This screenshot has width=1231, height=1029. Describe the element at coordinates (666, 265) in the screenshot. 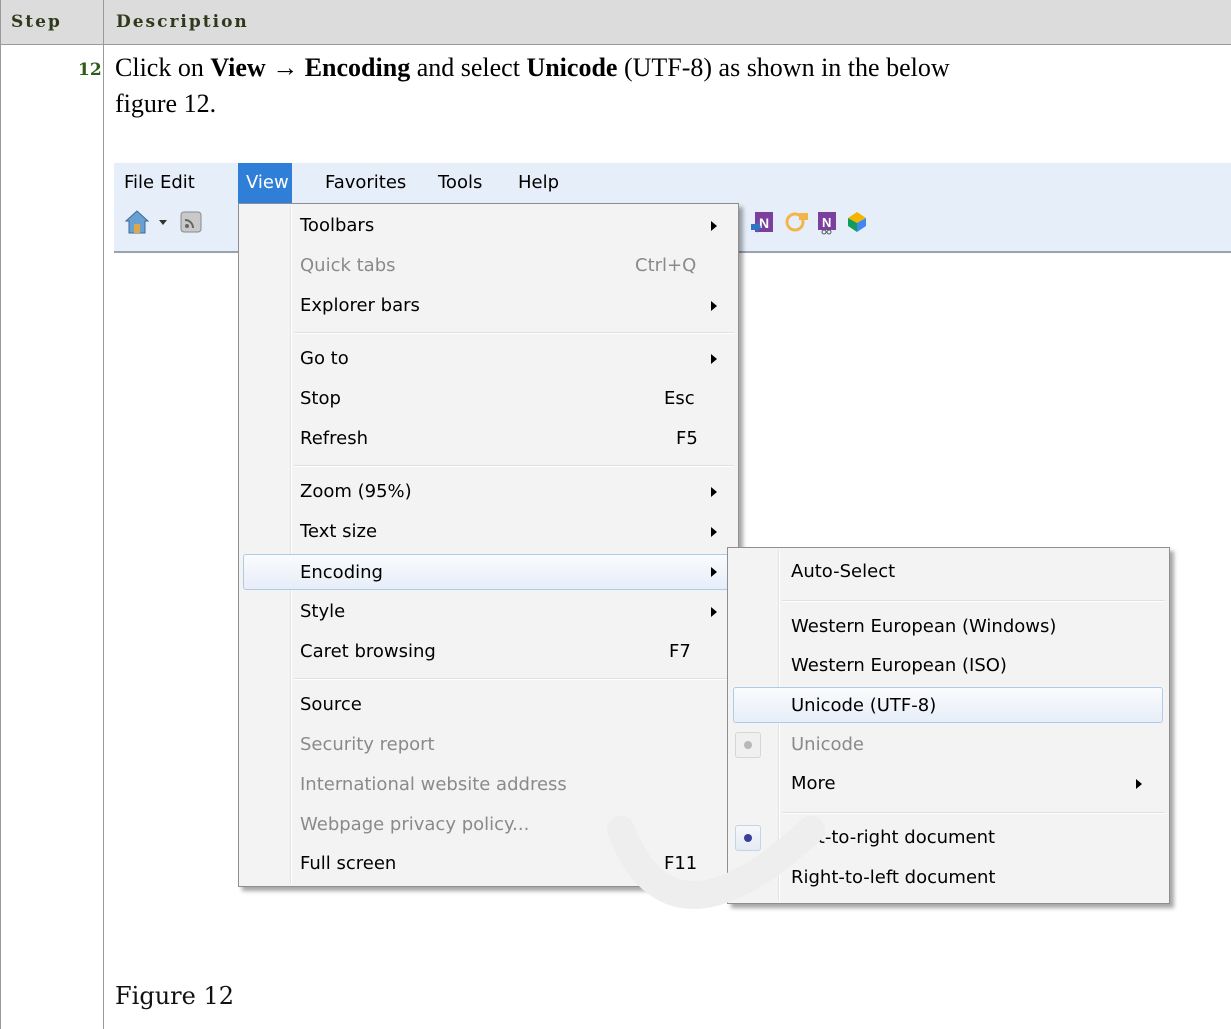

I see `item-shortcut: Ctrl+Q` at that location.